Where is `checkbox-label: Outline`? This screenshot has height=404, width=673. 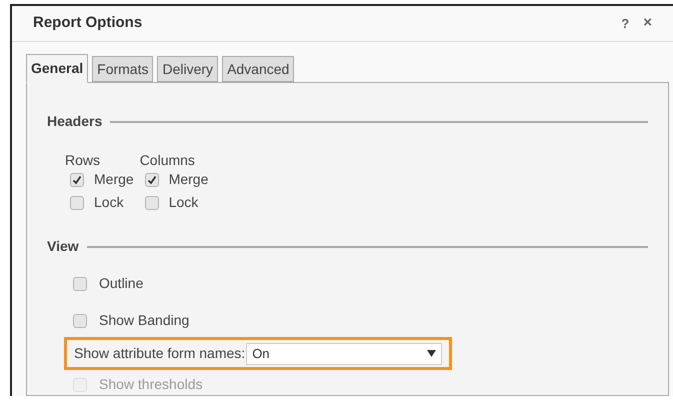 checkbox-label: Outline is located at coordinates (121, 283).